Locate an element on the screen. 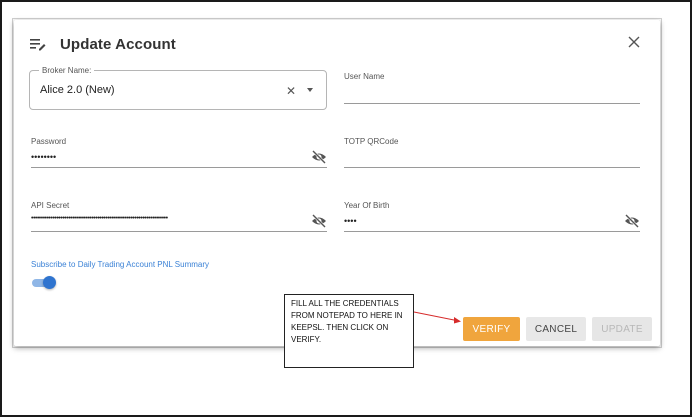  username-label: User Name is located at coordinates (364, 76).